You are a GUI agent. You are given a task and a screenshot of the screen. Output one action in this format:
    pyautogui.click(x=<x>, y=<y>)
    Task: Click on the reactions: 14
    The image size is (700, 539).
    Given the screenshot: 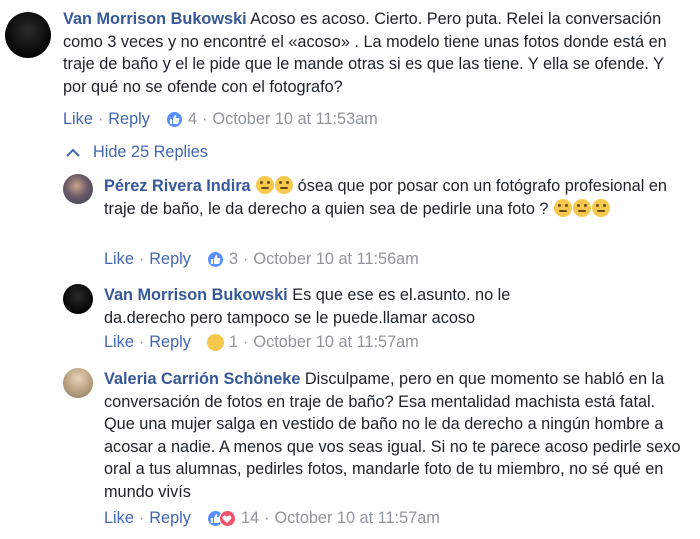 What is the action you would take?
    pyautogui.click(x=233, y=518)
    